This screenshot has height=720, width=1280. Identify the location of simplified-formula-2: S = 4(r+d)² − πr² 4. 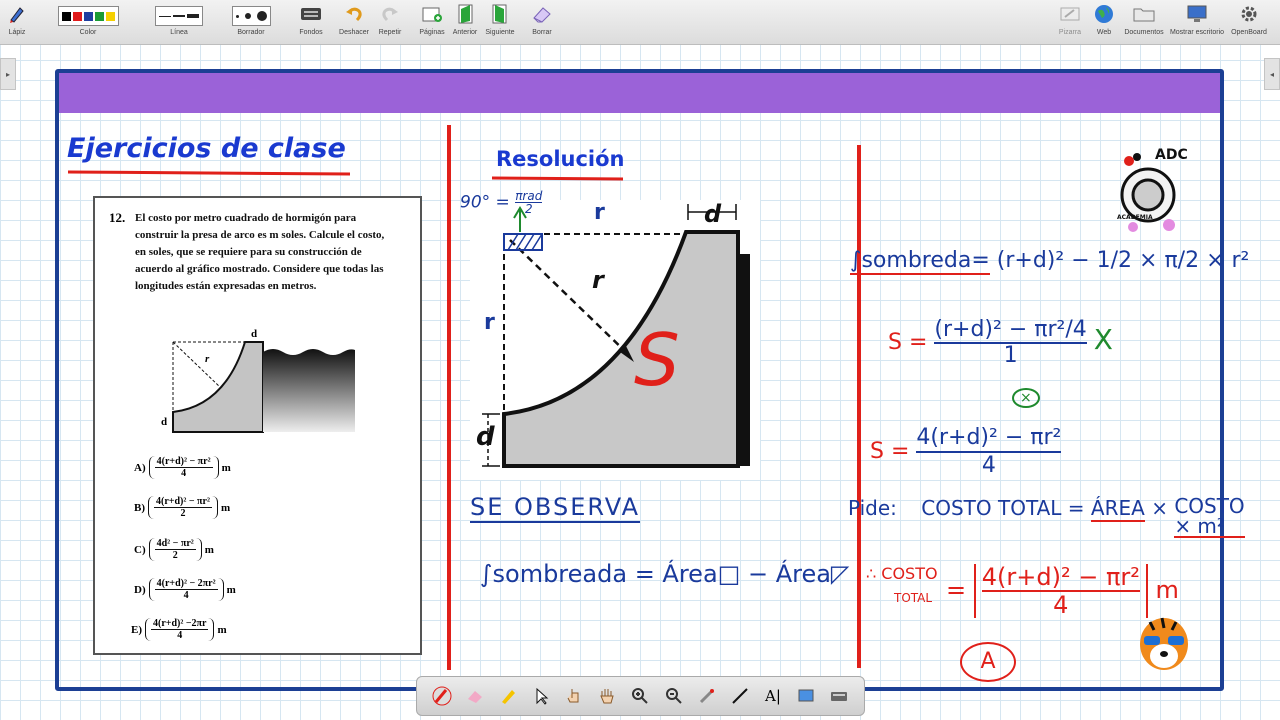
(966, 452).